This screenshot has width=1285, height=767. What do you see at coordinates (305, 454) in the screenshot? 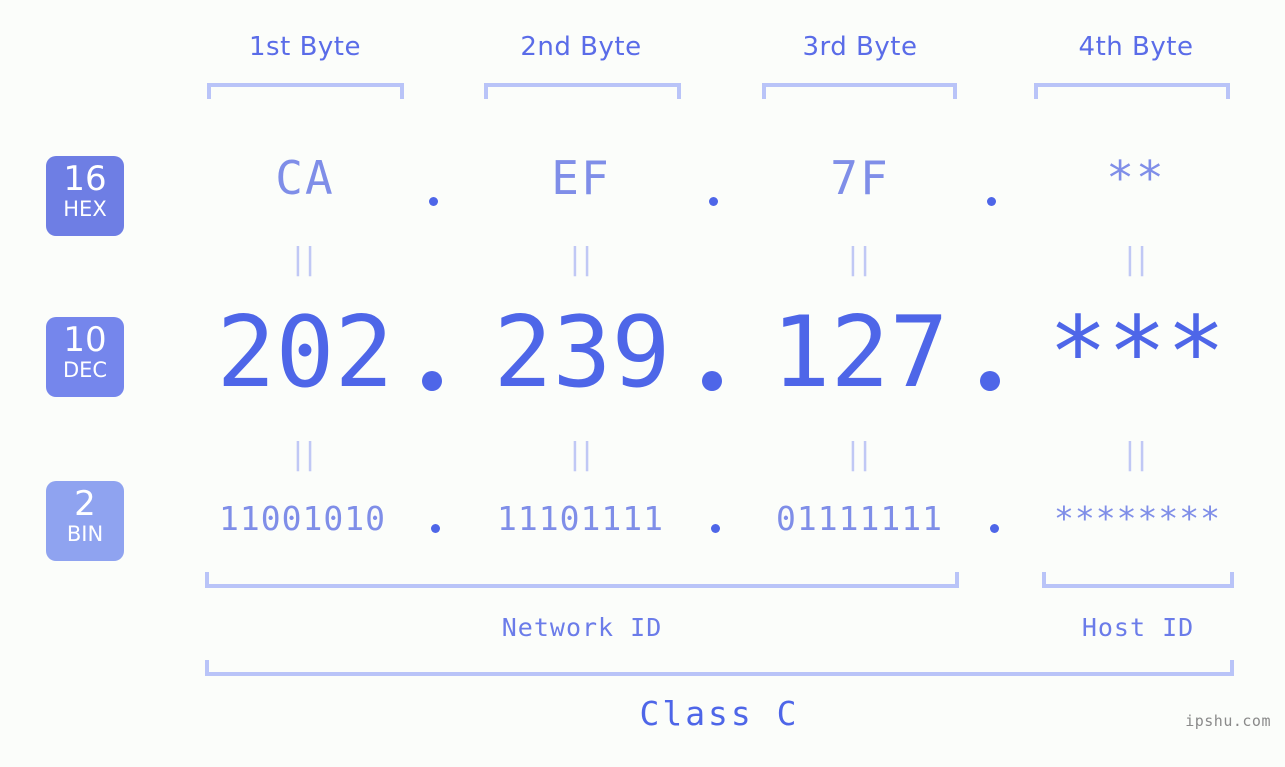
I see `equals-connector-dec-bin-1: ||` at bounding box center [305, 454].